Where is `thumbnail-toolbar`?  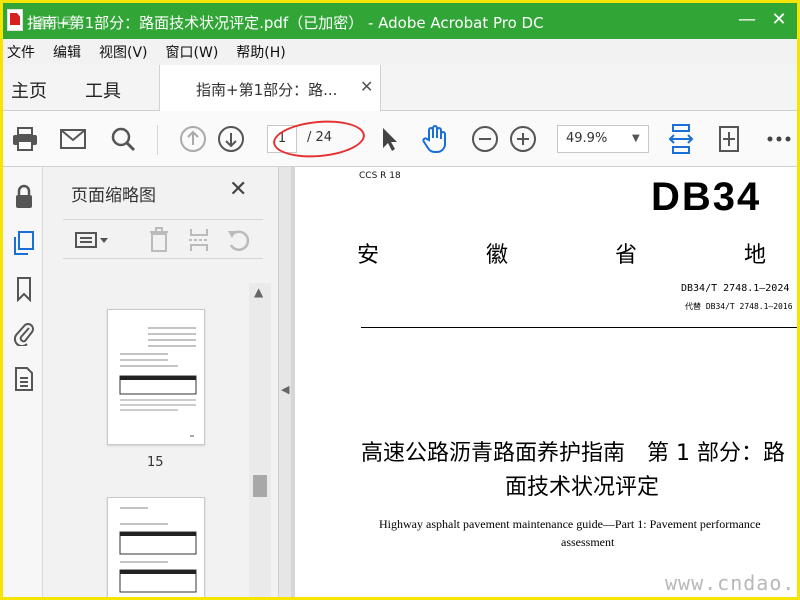
thumbnail-toolbar is located at coordinates (163, 239).